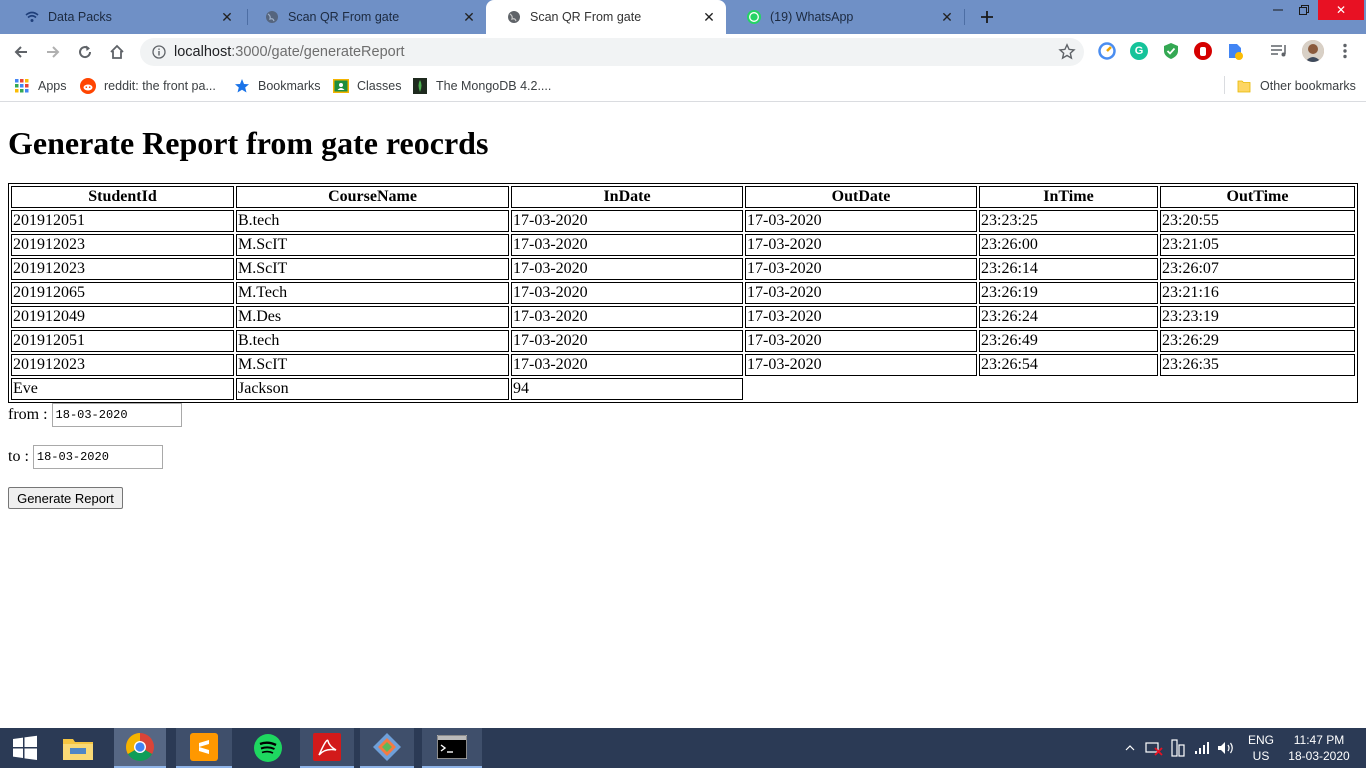 The height and width of the screenshot is (768, 1366). I want to click on kebab-menu-icon, so click(1345, 51).